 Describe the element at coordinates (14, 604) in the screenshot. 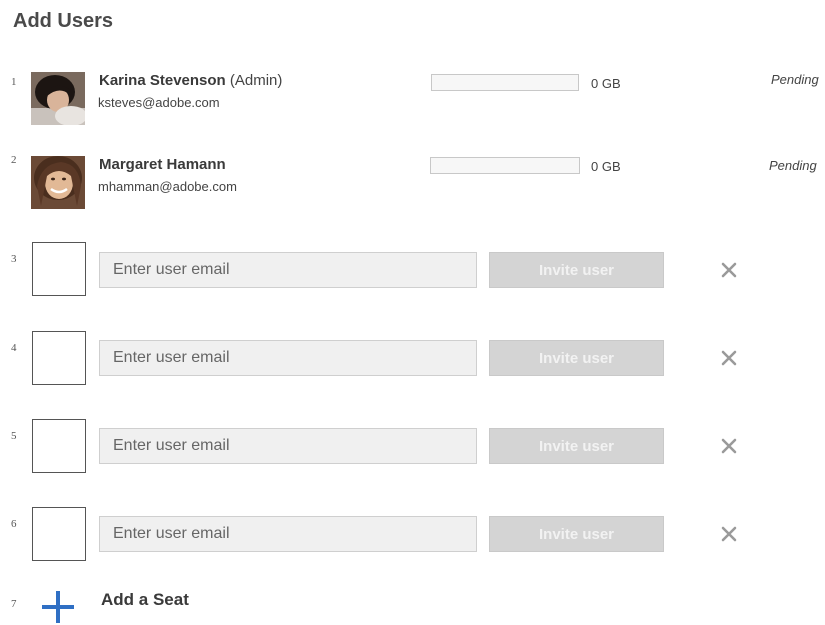

I see `row-number: 7` at that location.